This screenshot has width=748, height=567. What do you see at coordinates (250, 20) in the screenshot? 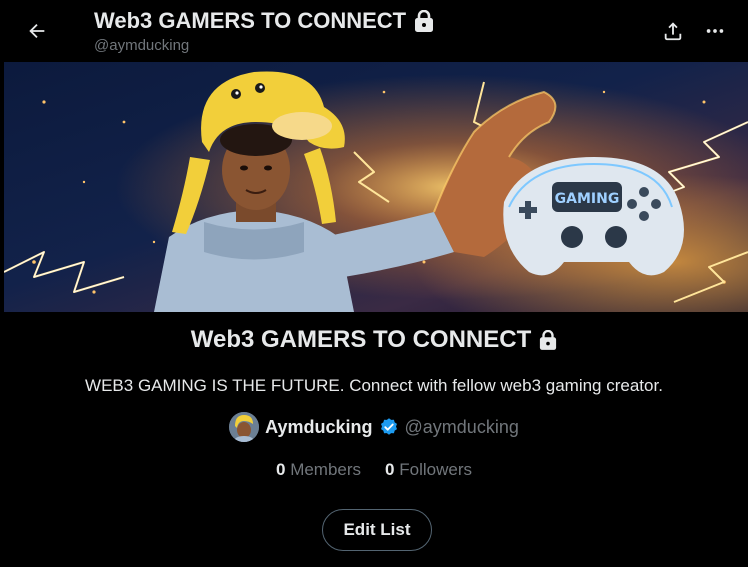
I see `header-title-text: Web3 GAMERS TO CONNECT` at bounding box center [250, 20].